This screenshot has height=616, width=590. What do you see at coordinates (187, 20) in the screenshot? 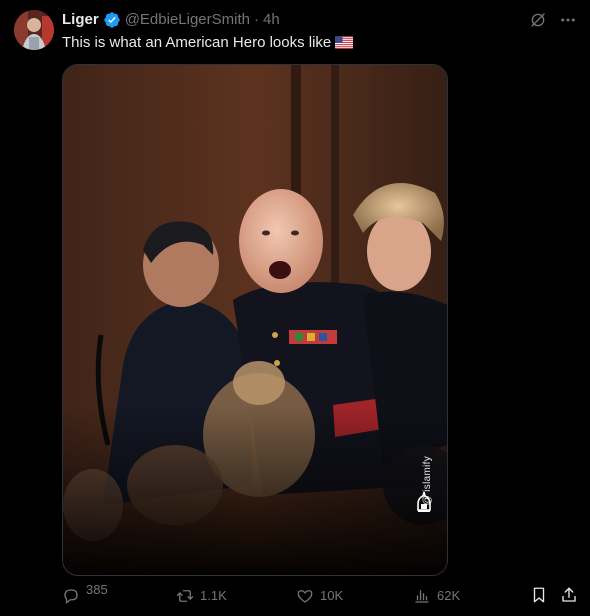
I see `handle: @EdbieLigerSmith` at bounding box center [187, 20].